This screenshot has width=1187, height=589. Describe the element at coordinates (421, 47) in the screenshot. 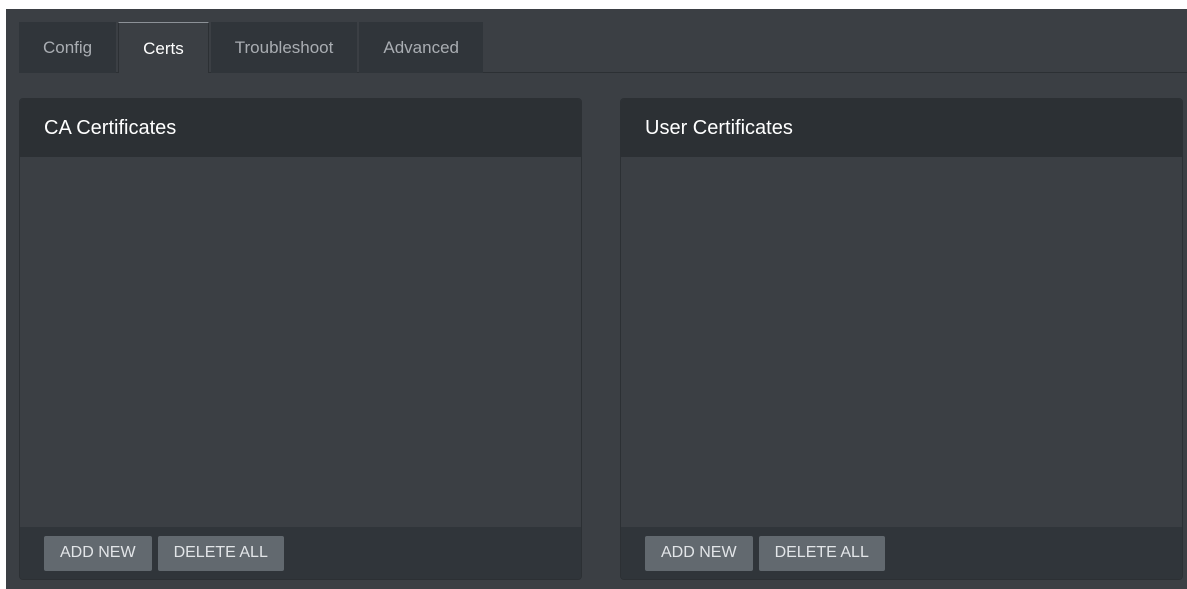

I see `tab-advanced: Advanced` at that location.